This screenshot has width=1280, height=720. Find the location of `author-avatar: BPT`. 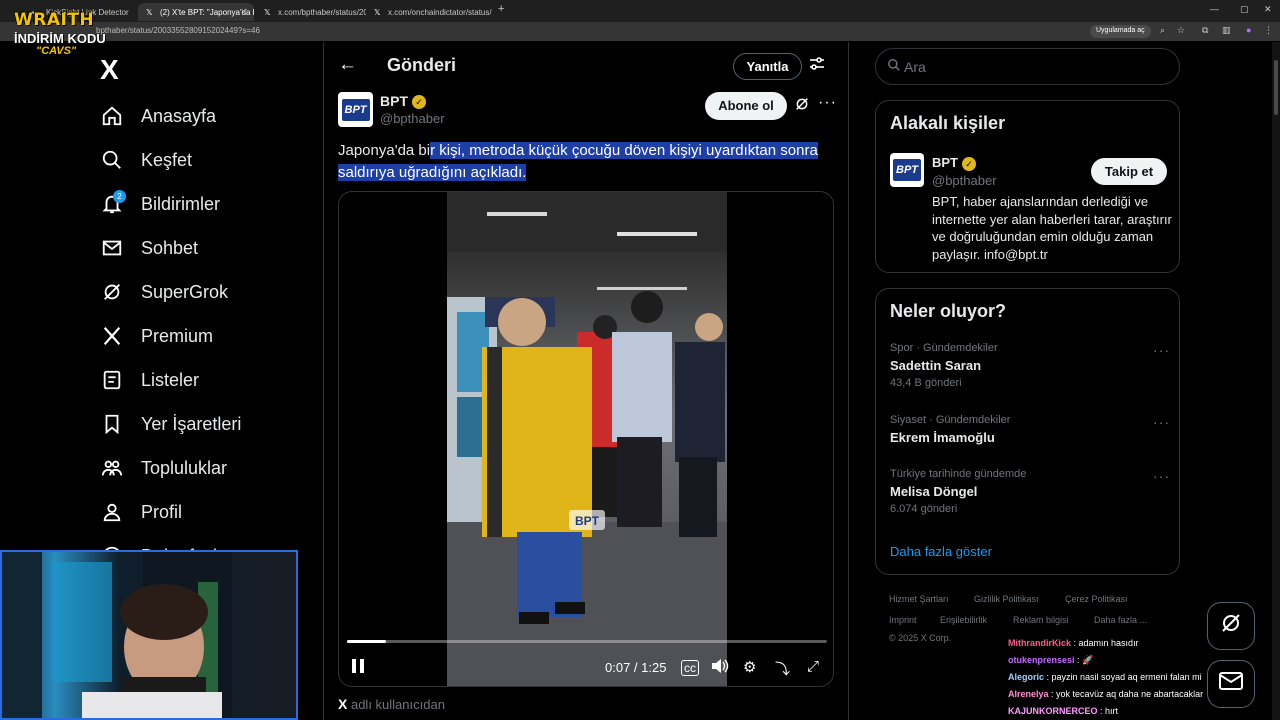

author-avatar: BPT is located at coordinates (355, 109).